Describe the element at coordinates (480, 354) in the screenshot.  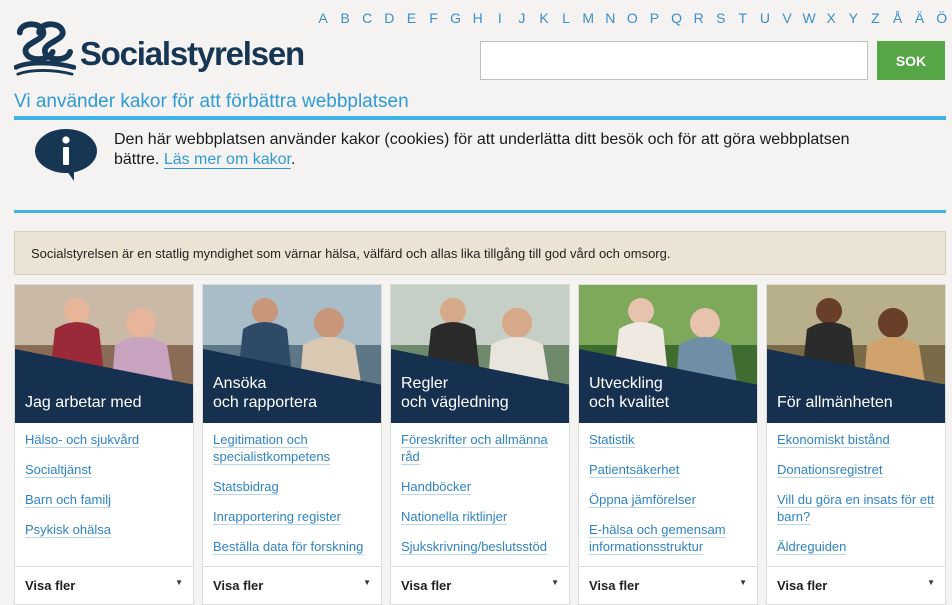
I see `card-hero-image: Regler och vägledning` at that location.